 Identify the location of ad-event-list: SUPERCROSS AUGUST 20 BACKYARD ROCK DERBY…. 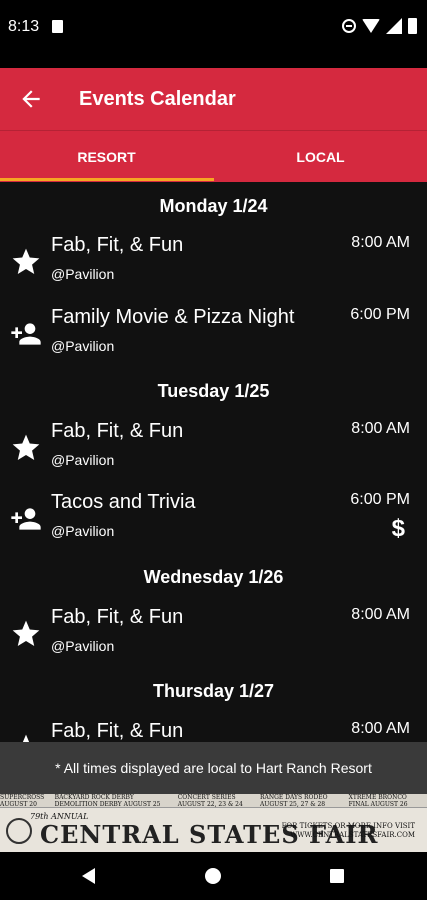
(213, 801).